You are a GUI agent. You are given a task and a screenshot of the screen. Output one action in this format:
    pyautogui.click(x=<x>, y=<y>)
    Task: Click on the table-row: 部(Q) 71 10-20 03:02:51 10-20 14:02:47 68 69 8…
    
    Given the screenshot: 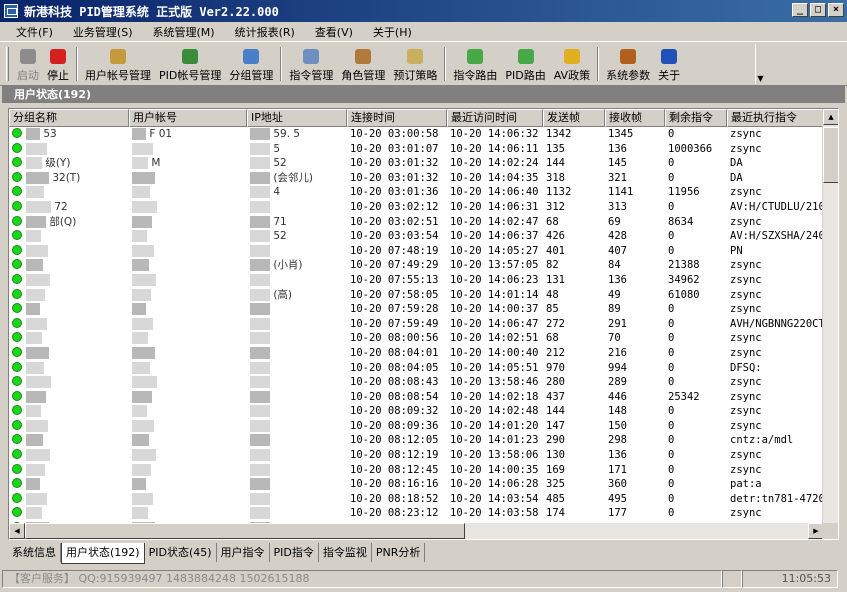 What is the action you would take?
    pyautogui.click(x=416, y=222)
    